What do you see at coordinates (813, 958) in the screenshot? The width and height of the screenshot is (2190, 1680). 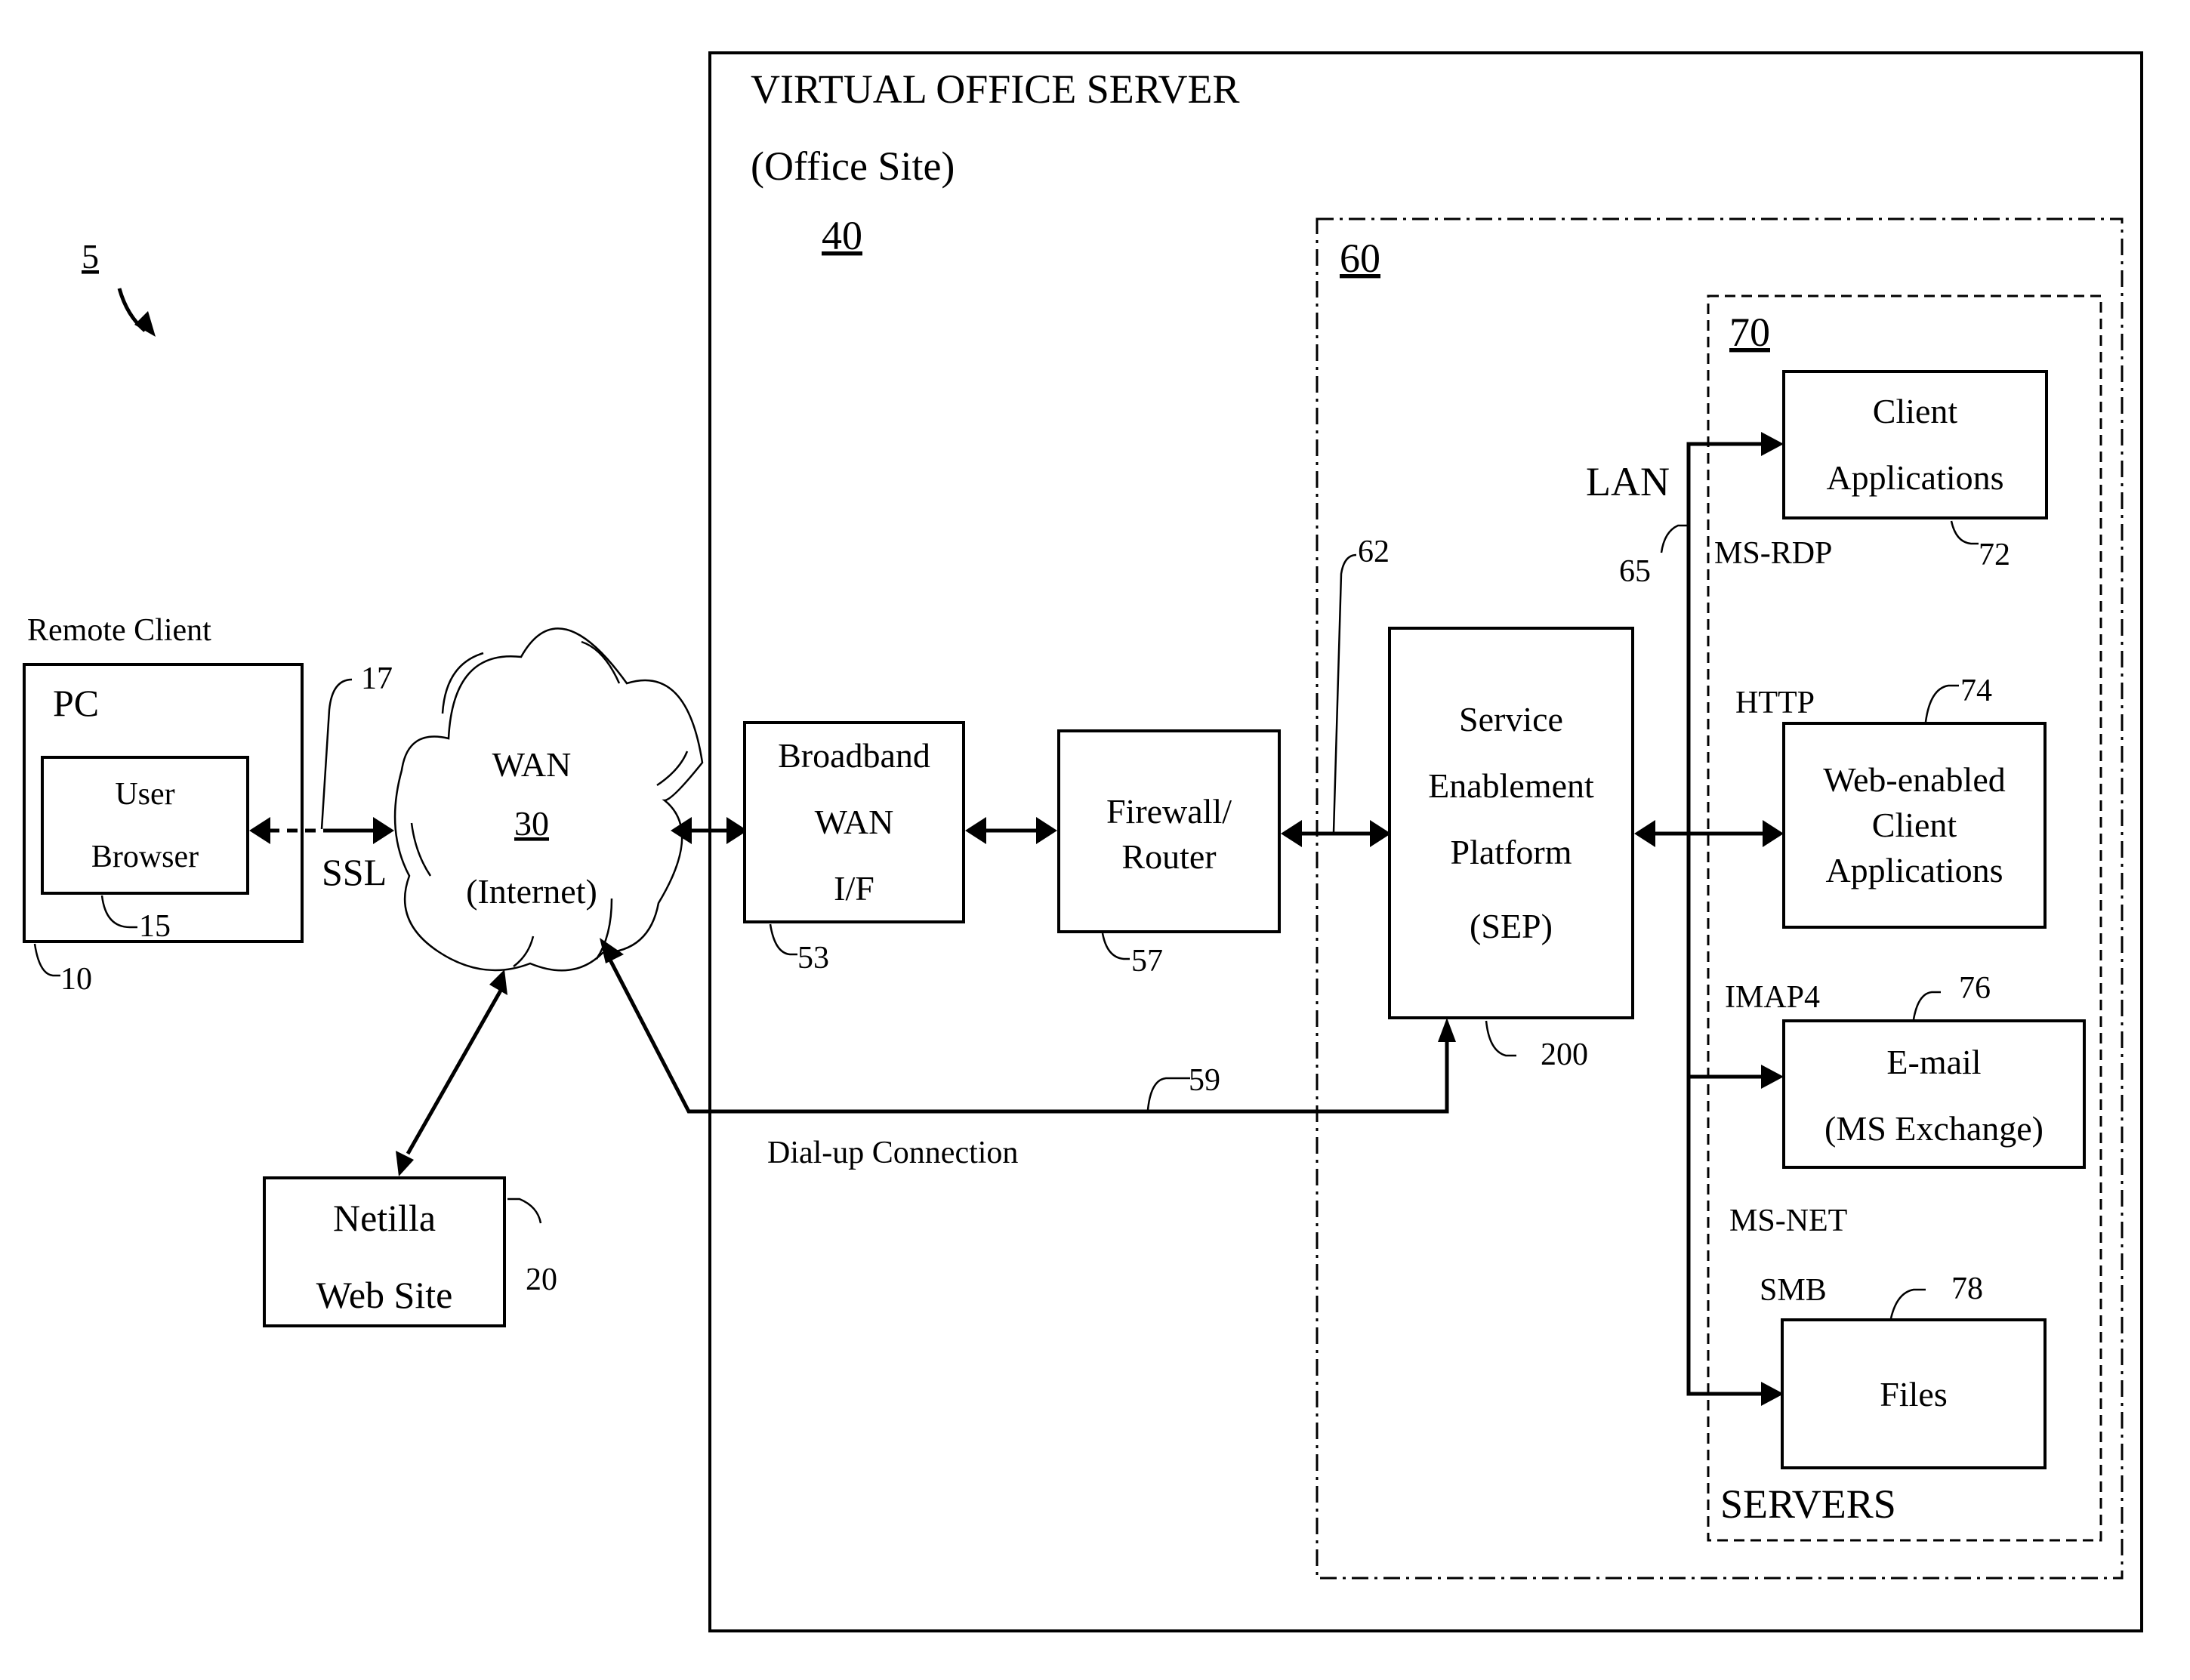 I see `broadband-ref: 53` at bounding box center [813, 958].